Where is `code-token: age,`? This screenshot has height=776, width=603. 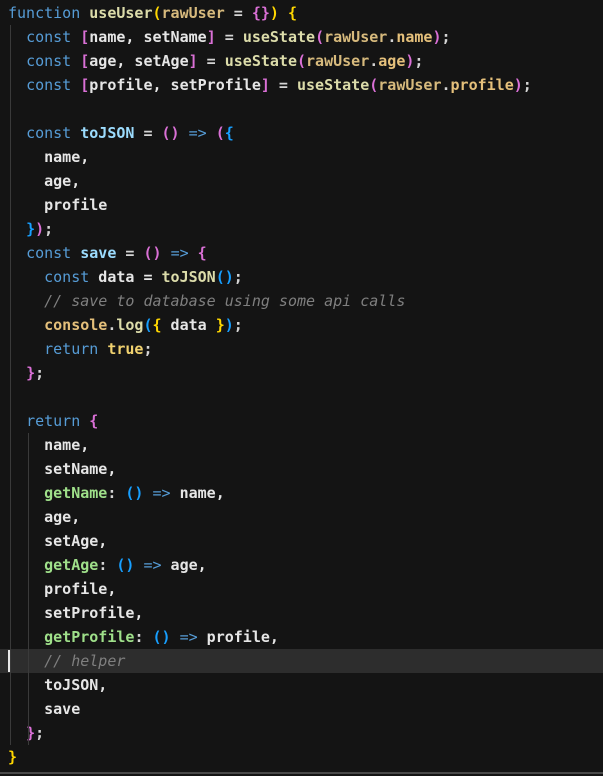
code-token: age, is located at coordinates (44, 181).